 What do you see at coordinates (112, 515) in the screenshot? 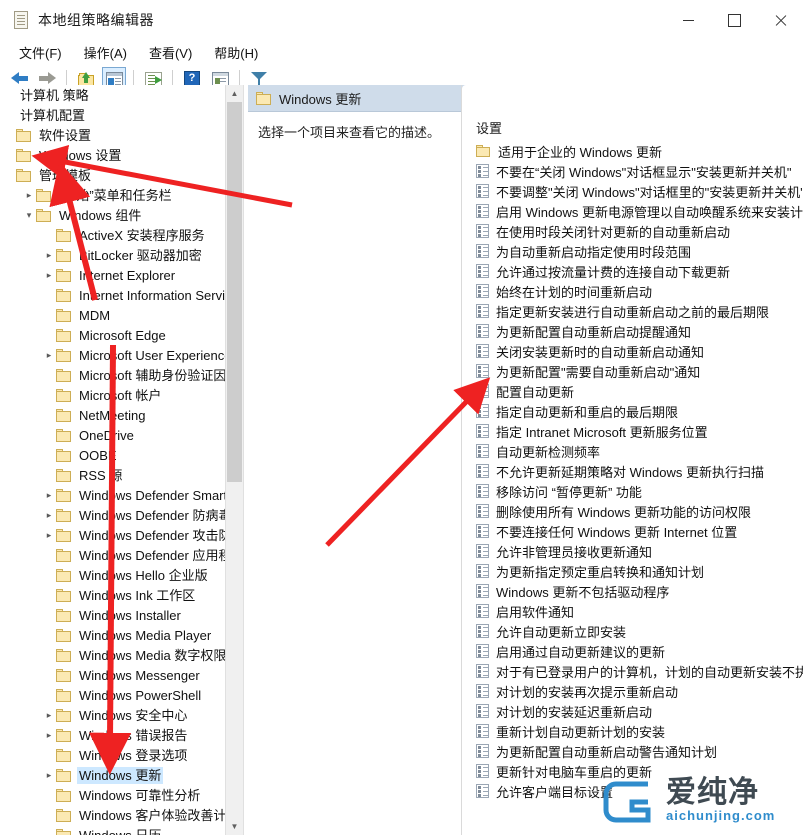
I see `tree-item: ▸ Windows Defender 防病毒程序` at bounding box center [112, 515].